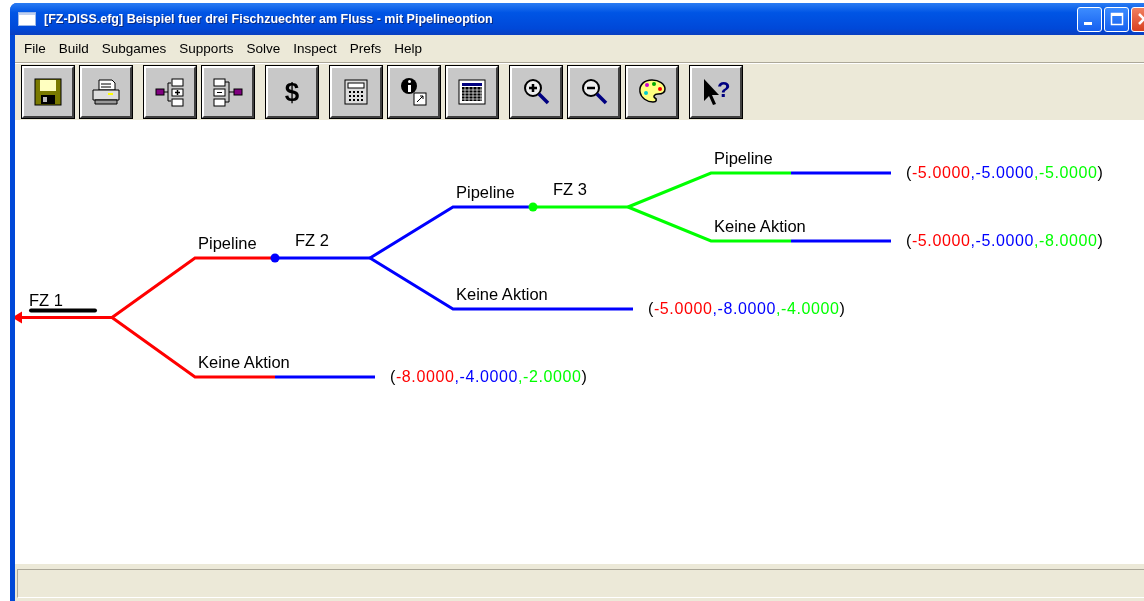 This screenshot has width=1144, height=601. Describe the element at coordinates (315, 48) in the screenshot. I see `menu-item: Inspect` at that location.